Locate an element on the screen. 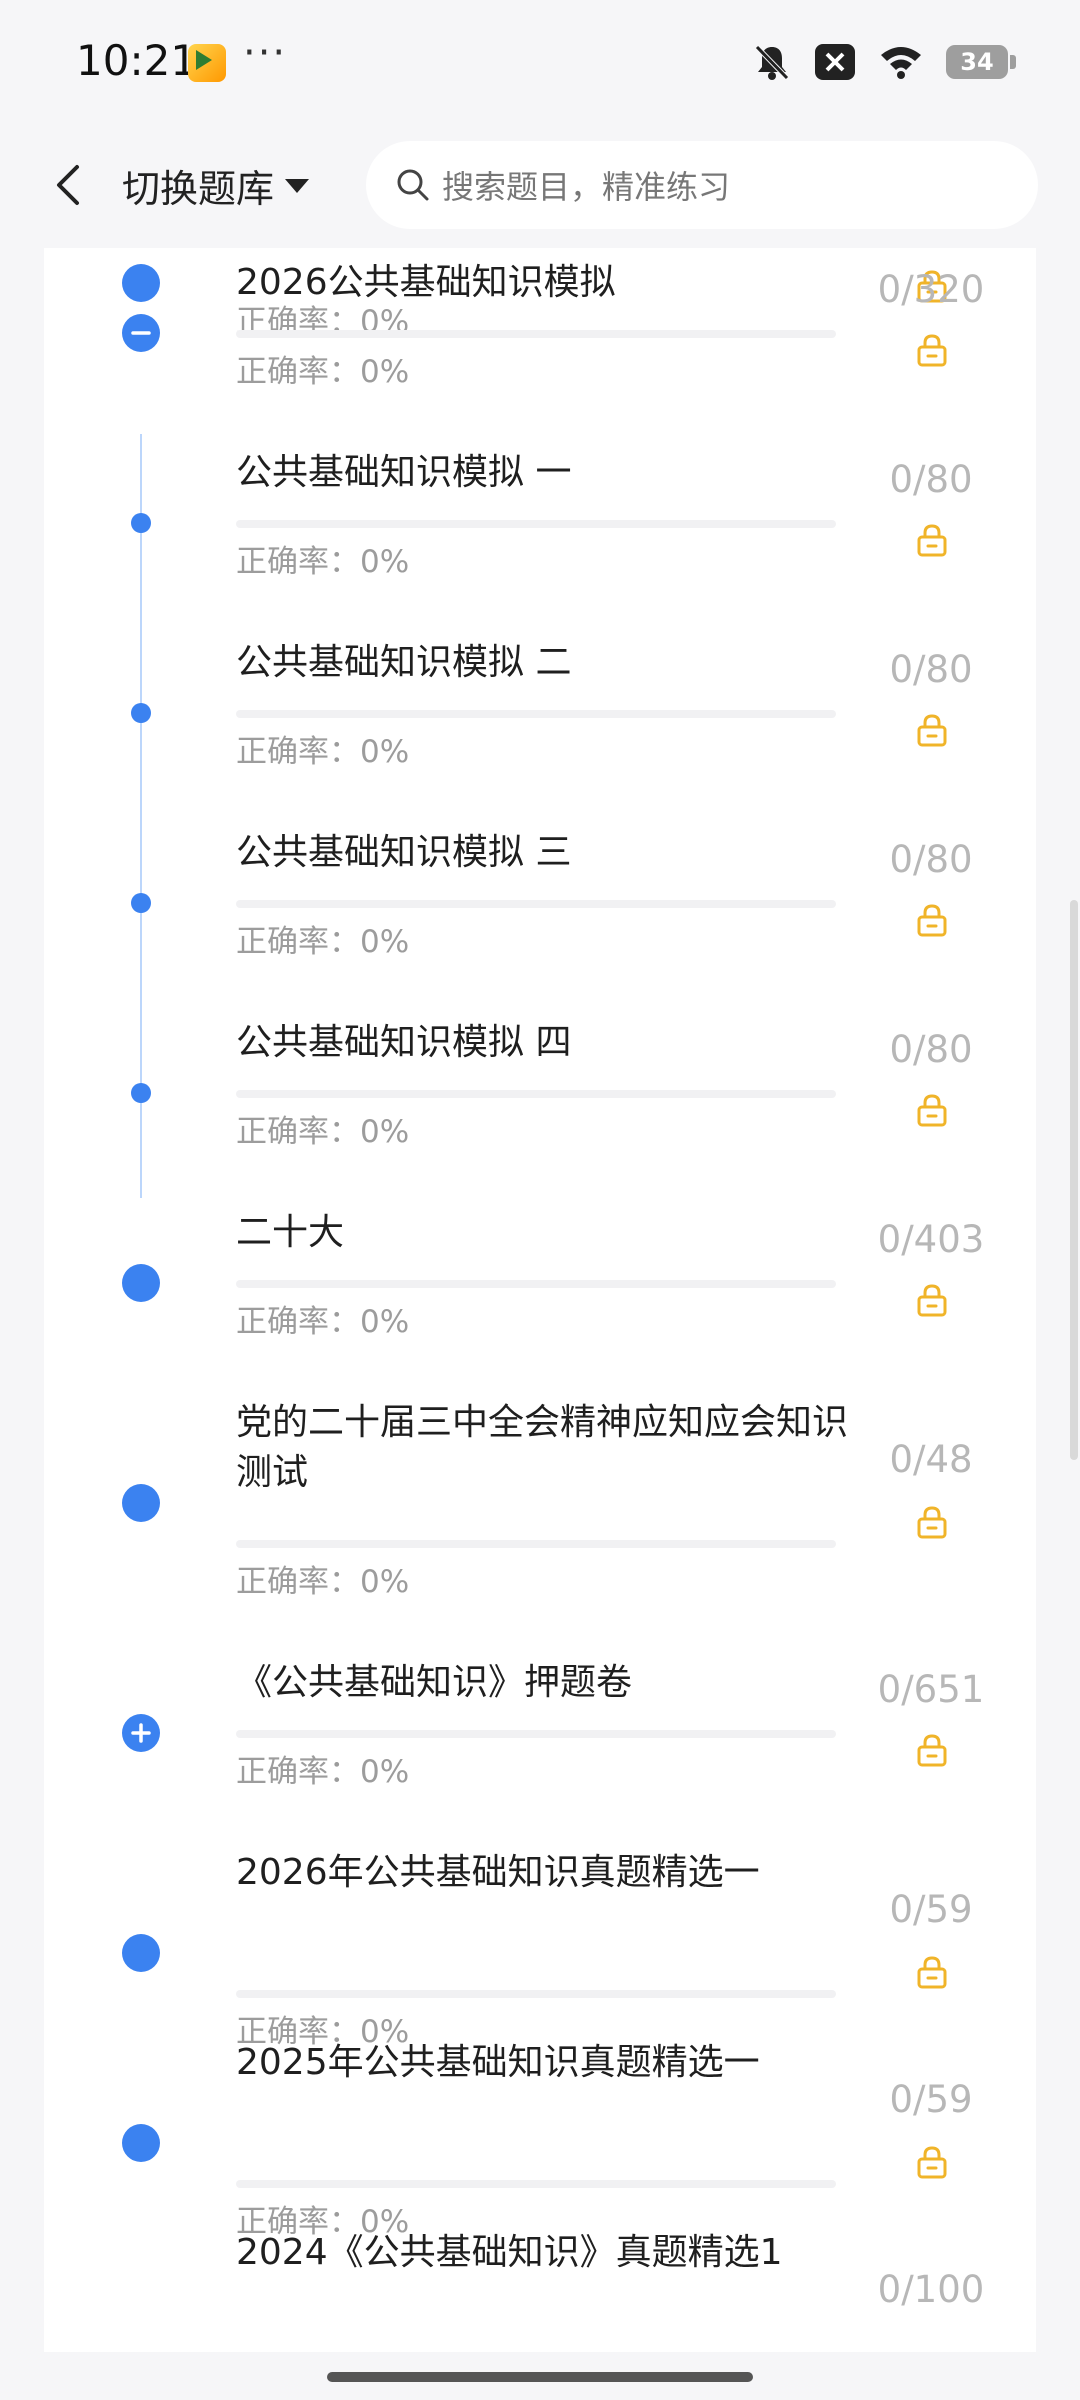  question-set-row: 二十大正确率：0% 0/403 is located at coordinates (540, 1293).